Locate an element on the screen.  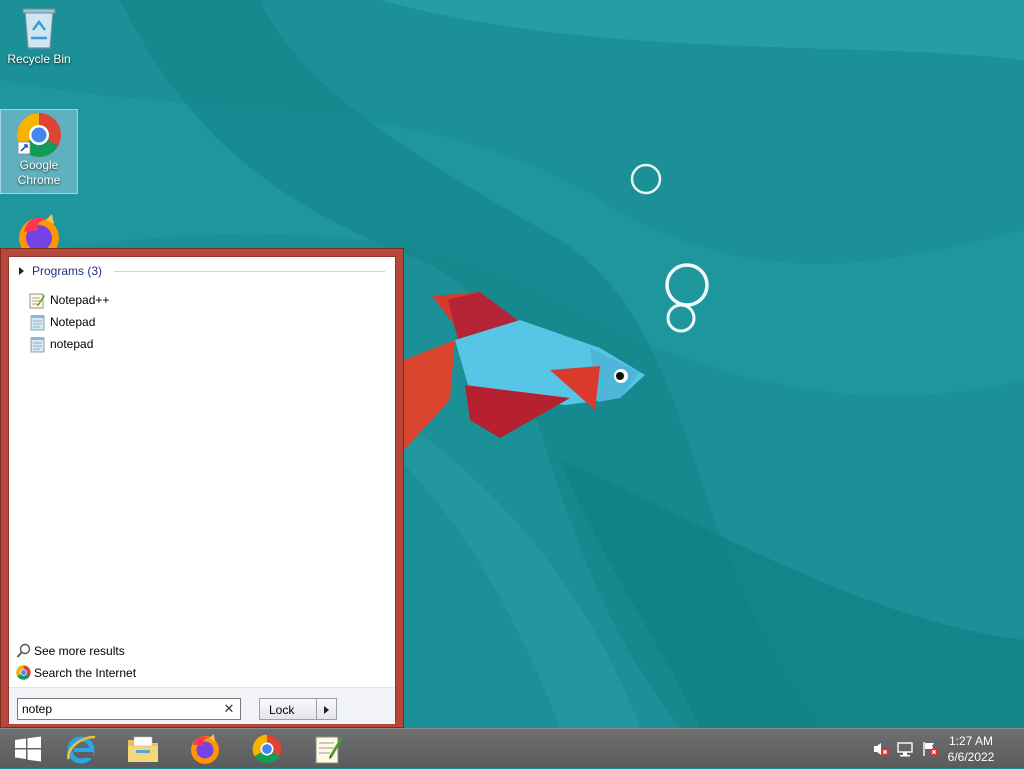
chevron-right-icon is located at coordinates (326, 710).